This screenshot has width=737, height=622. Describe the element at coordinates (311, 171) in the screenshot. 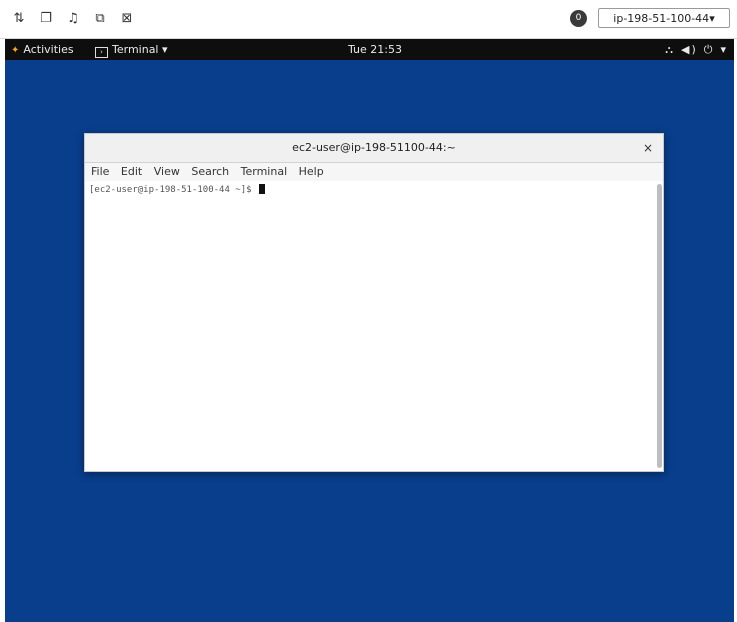

I see `menu-help: Help` at that location.